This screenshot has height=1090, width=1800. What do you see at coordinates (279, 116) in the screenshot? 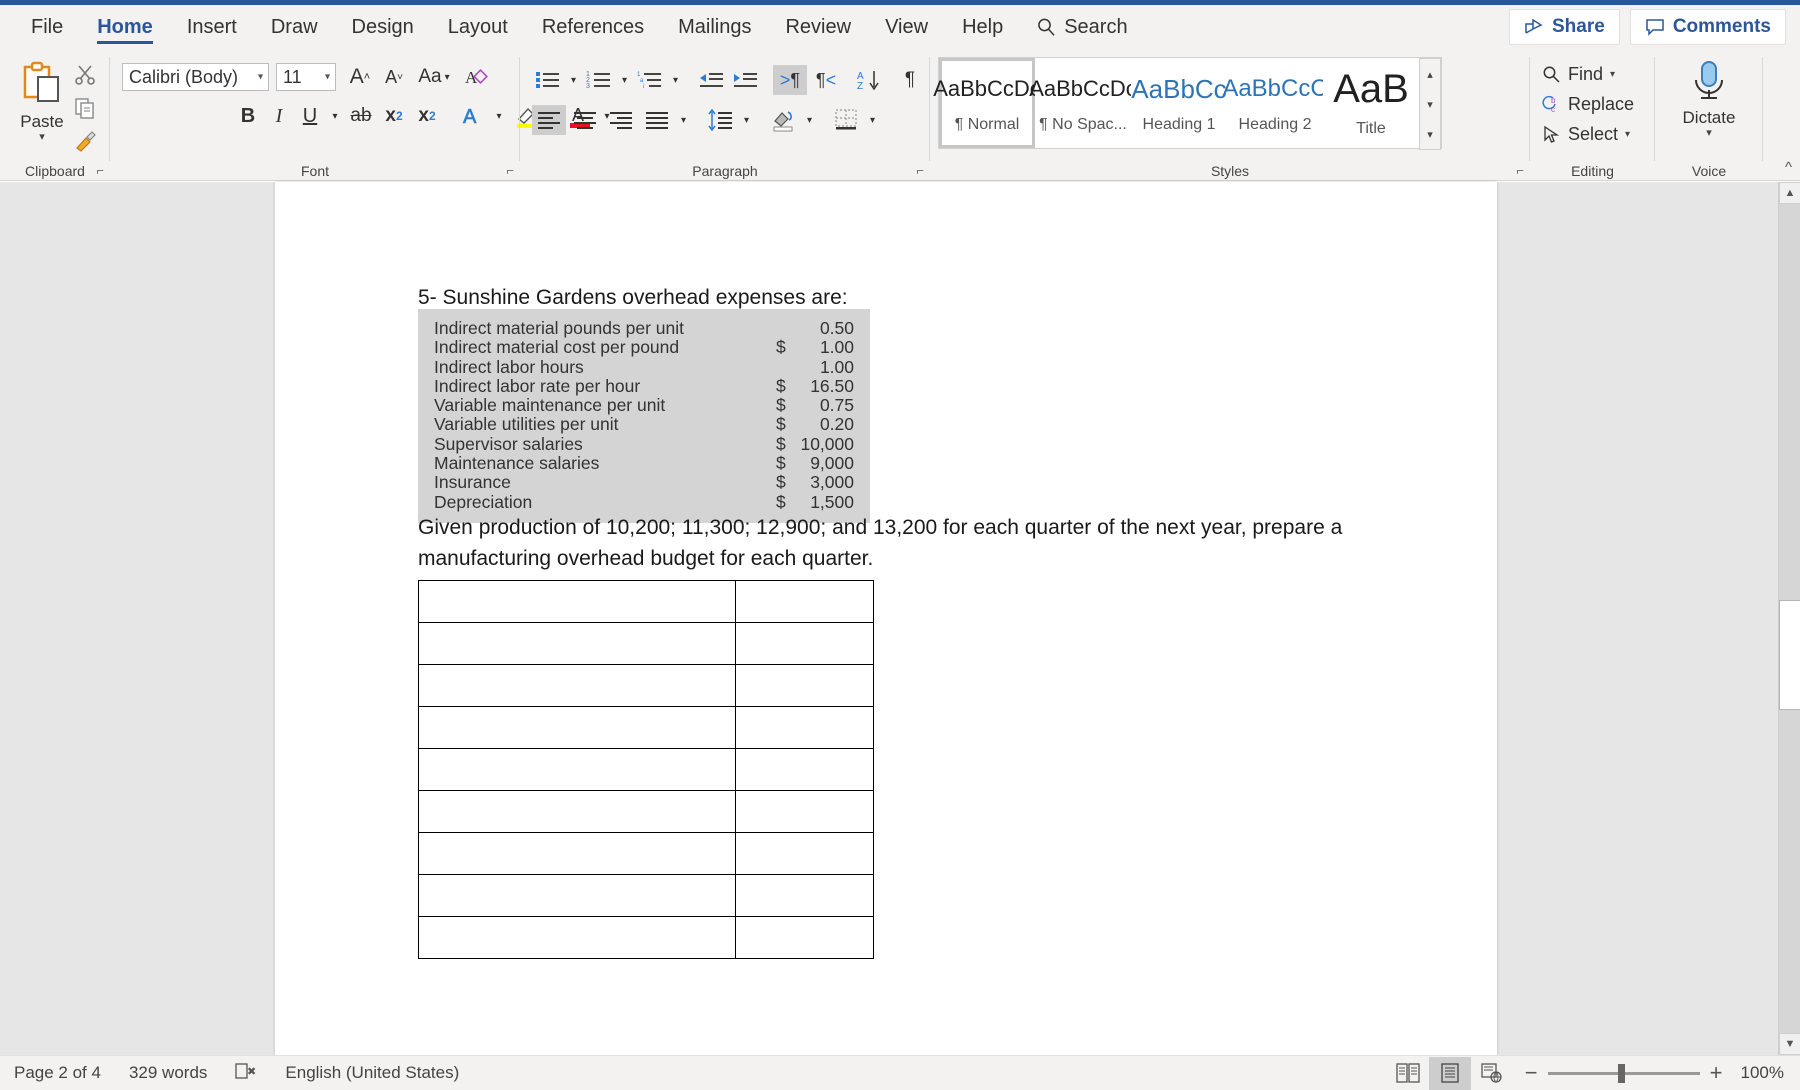
I see `italic-button: I` at bounding box center [279, 116].